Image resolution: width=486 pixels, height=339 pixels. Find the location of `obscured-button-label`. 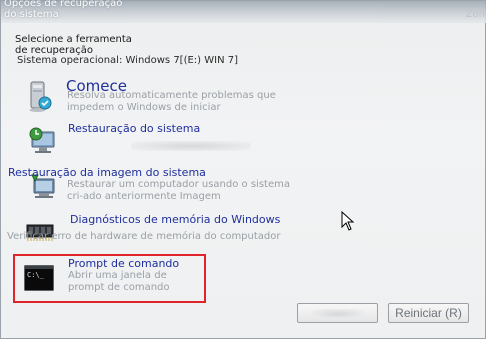

obscured-button-label is located at coordinates (338, 314).